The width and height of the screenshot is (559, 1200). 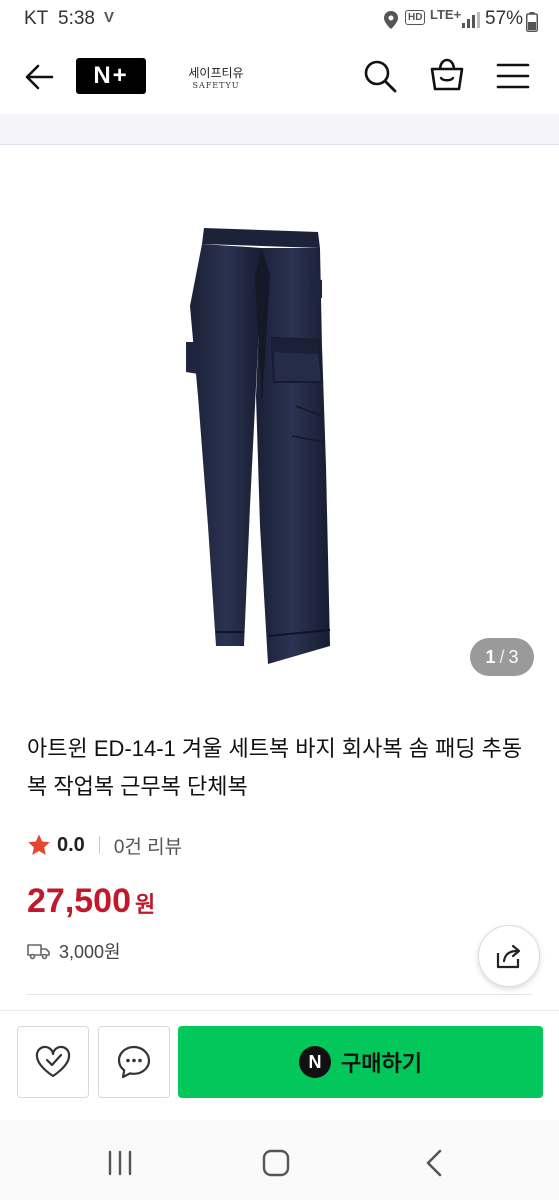 What do you see at coordinates (471, 20) in the screenshot?
I see `signal-icon` at bounding box center [471, 20].